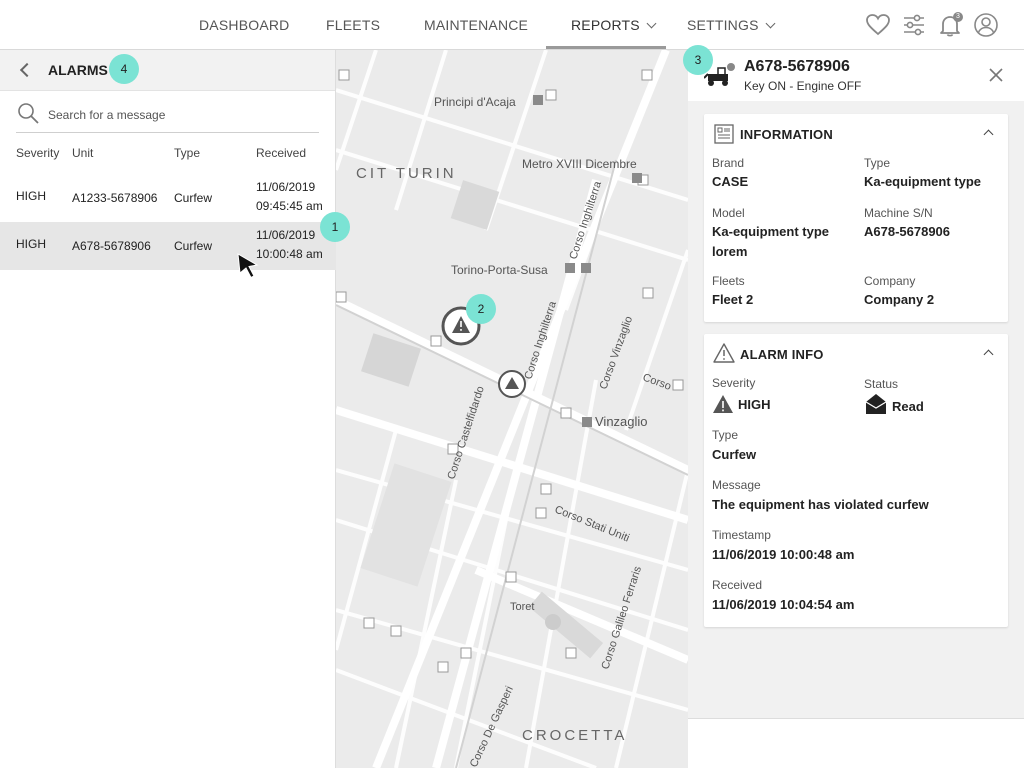  Describe the element at coordinates (728, 213) in the screenshot. I see `model-label: Model` at that location.